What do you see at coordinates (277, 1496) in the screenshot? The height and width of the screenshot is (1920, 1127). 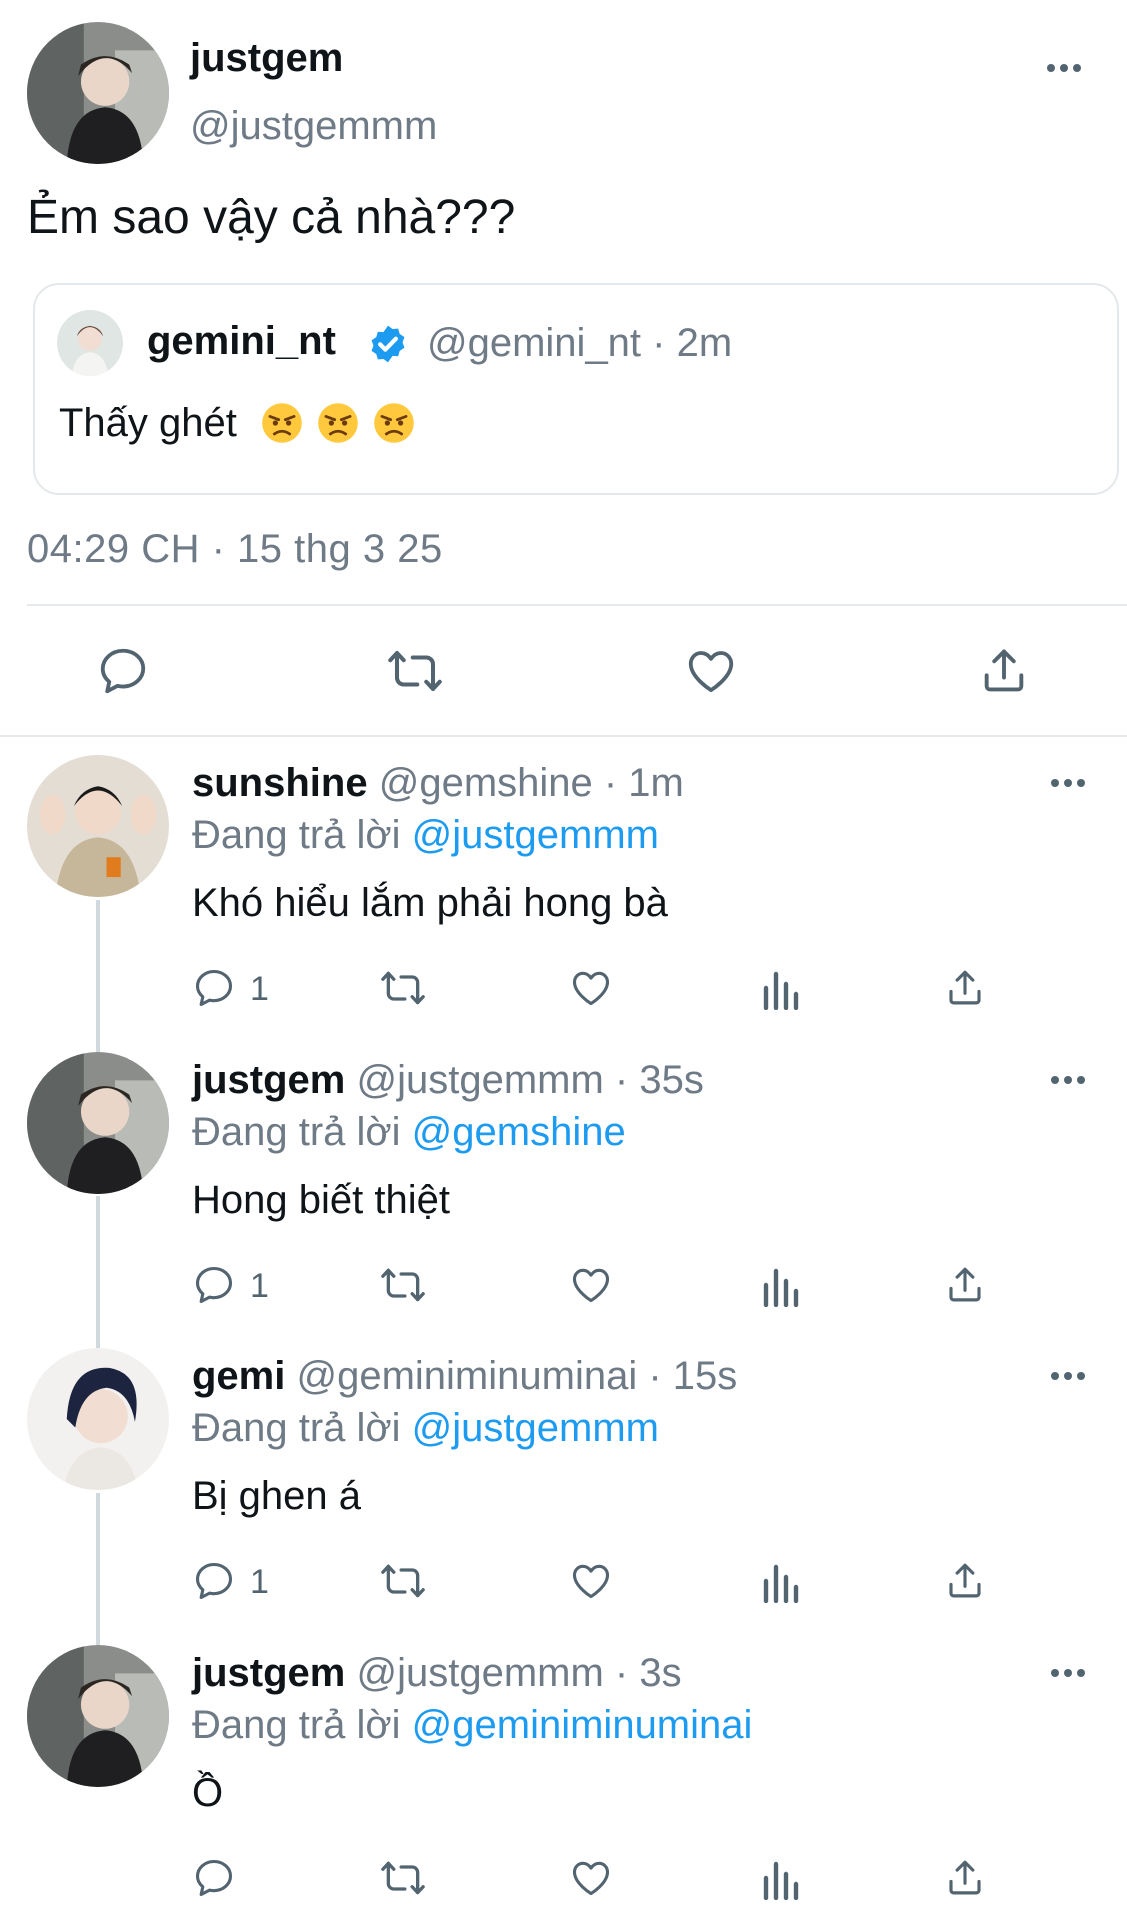 I see `reply-text: Bị ghen á` at bounding box center [277, 1496].